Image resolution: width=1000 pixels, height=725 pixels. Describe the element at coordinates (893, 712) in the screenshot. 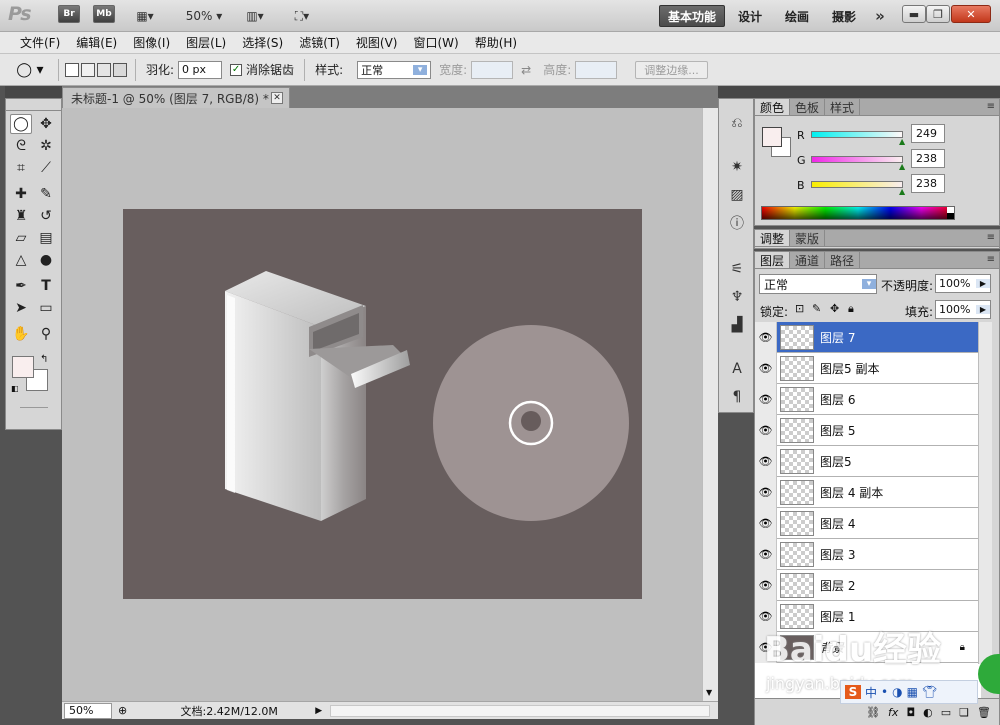

I see `layer-style-icon: fx` at that location.